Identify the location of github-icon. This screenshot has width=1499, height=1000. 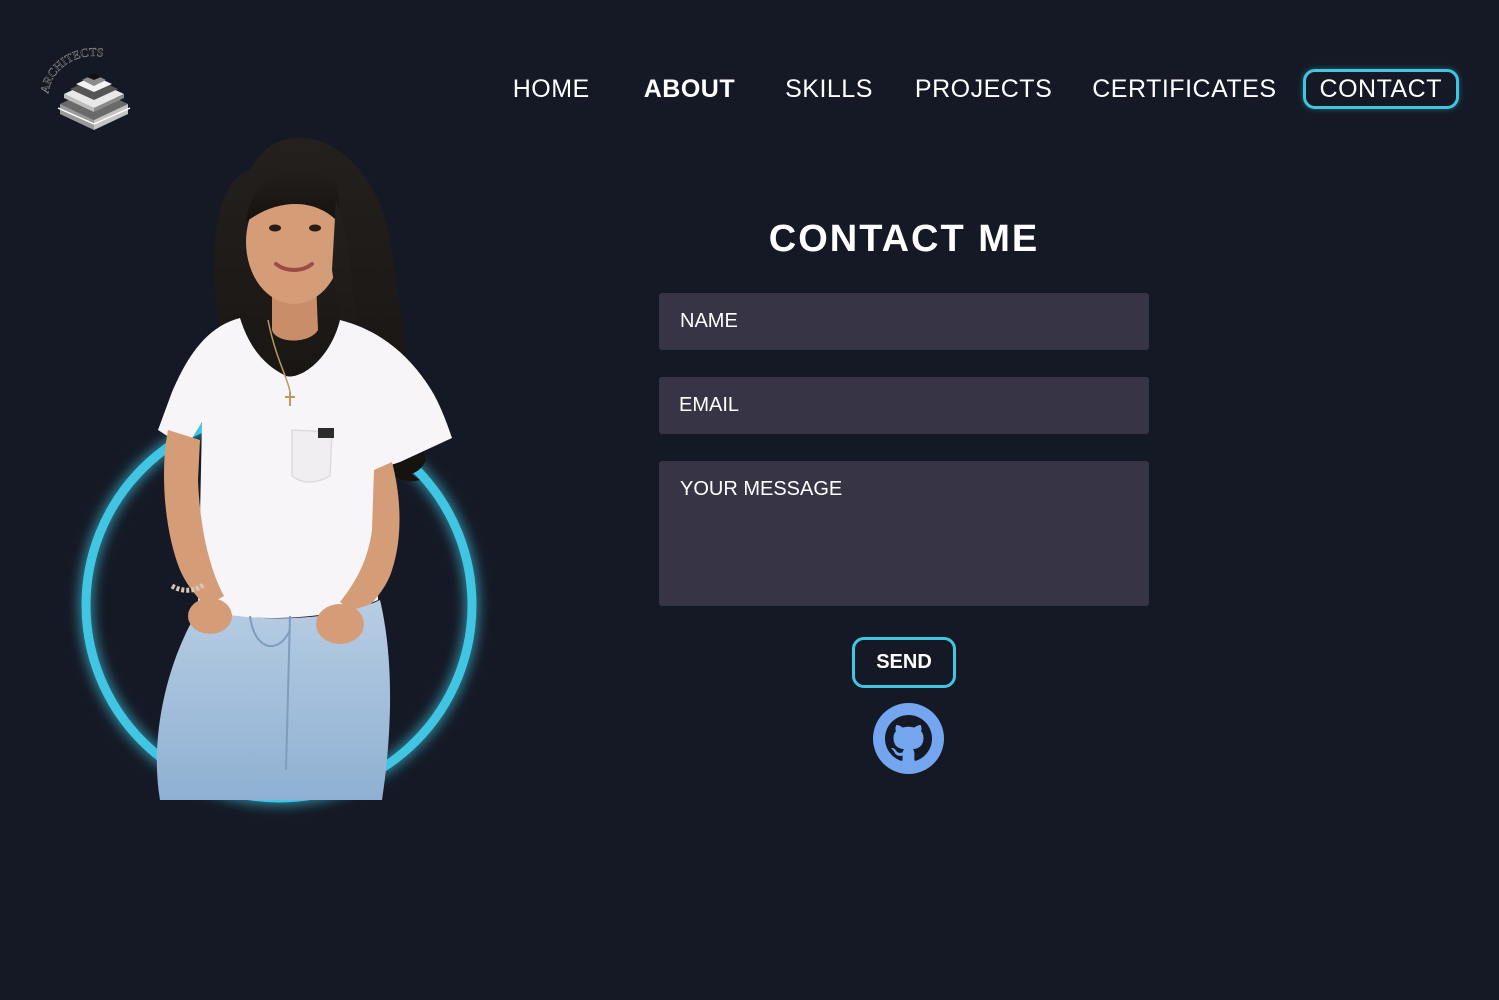
(908, 738).